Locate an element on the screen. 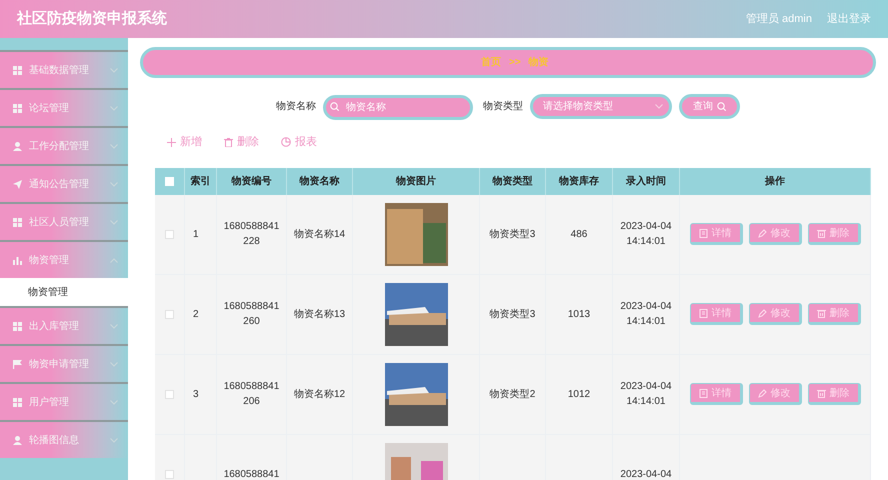 The image size is (888, 480). table-cell-text: 1012 is located at coordinates (579, 395).